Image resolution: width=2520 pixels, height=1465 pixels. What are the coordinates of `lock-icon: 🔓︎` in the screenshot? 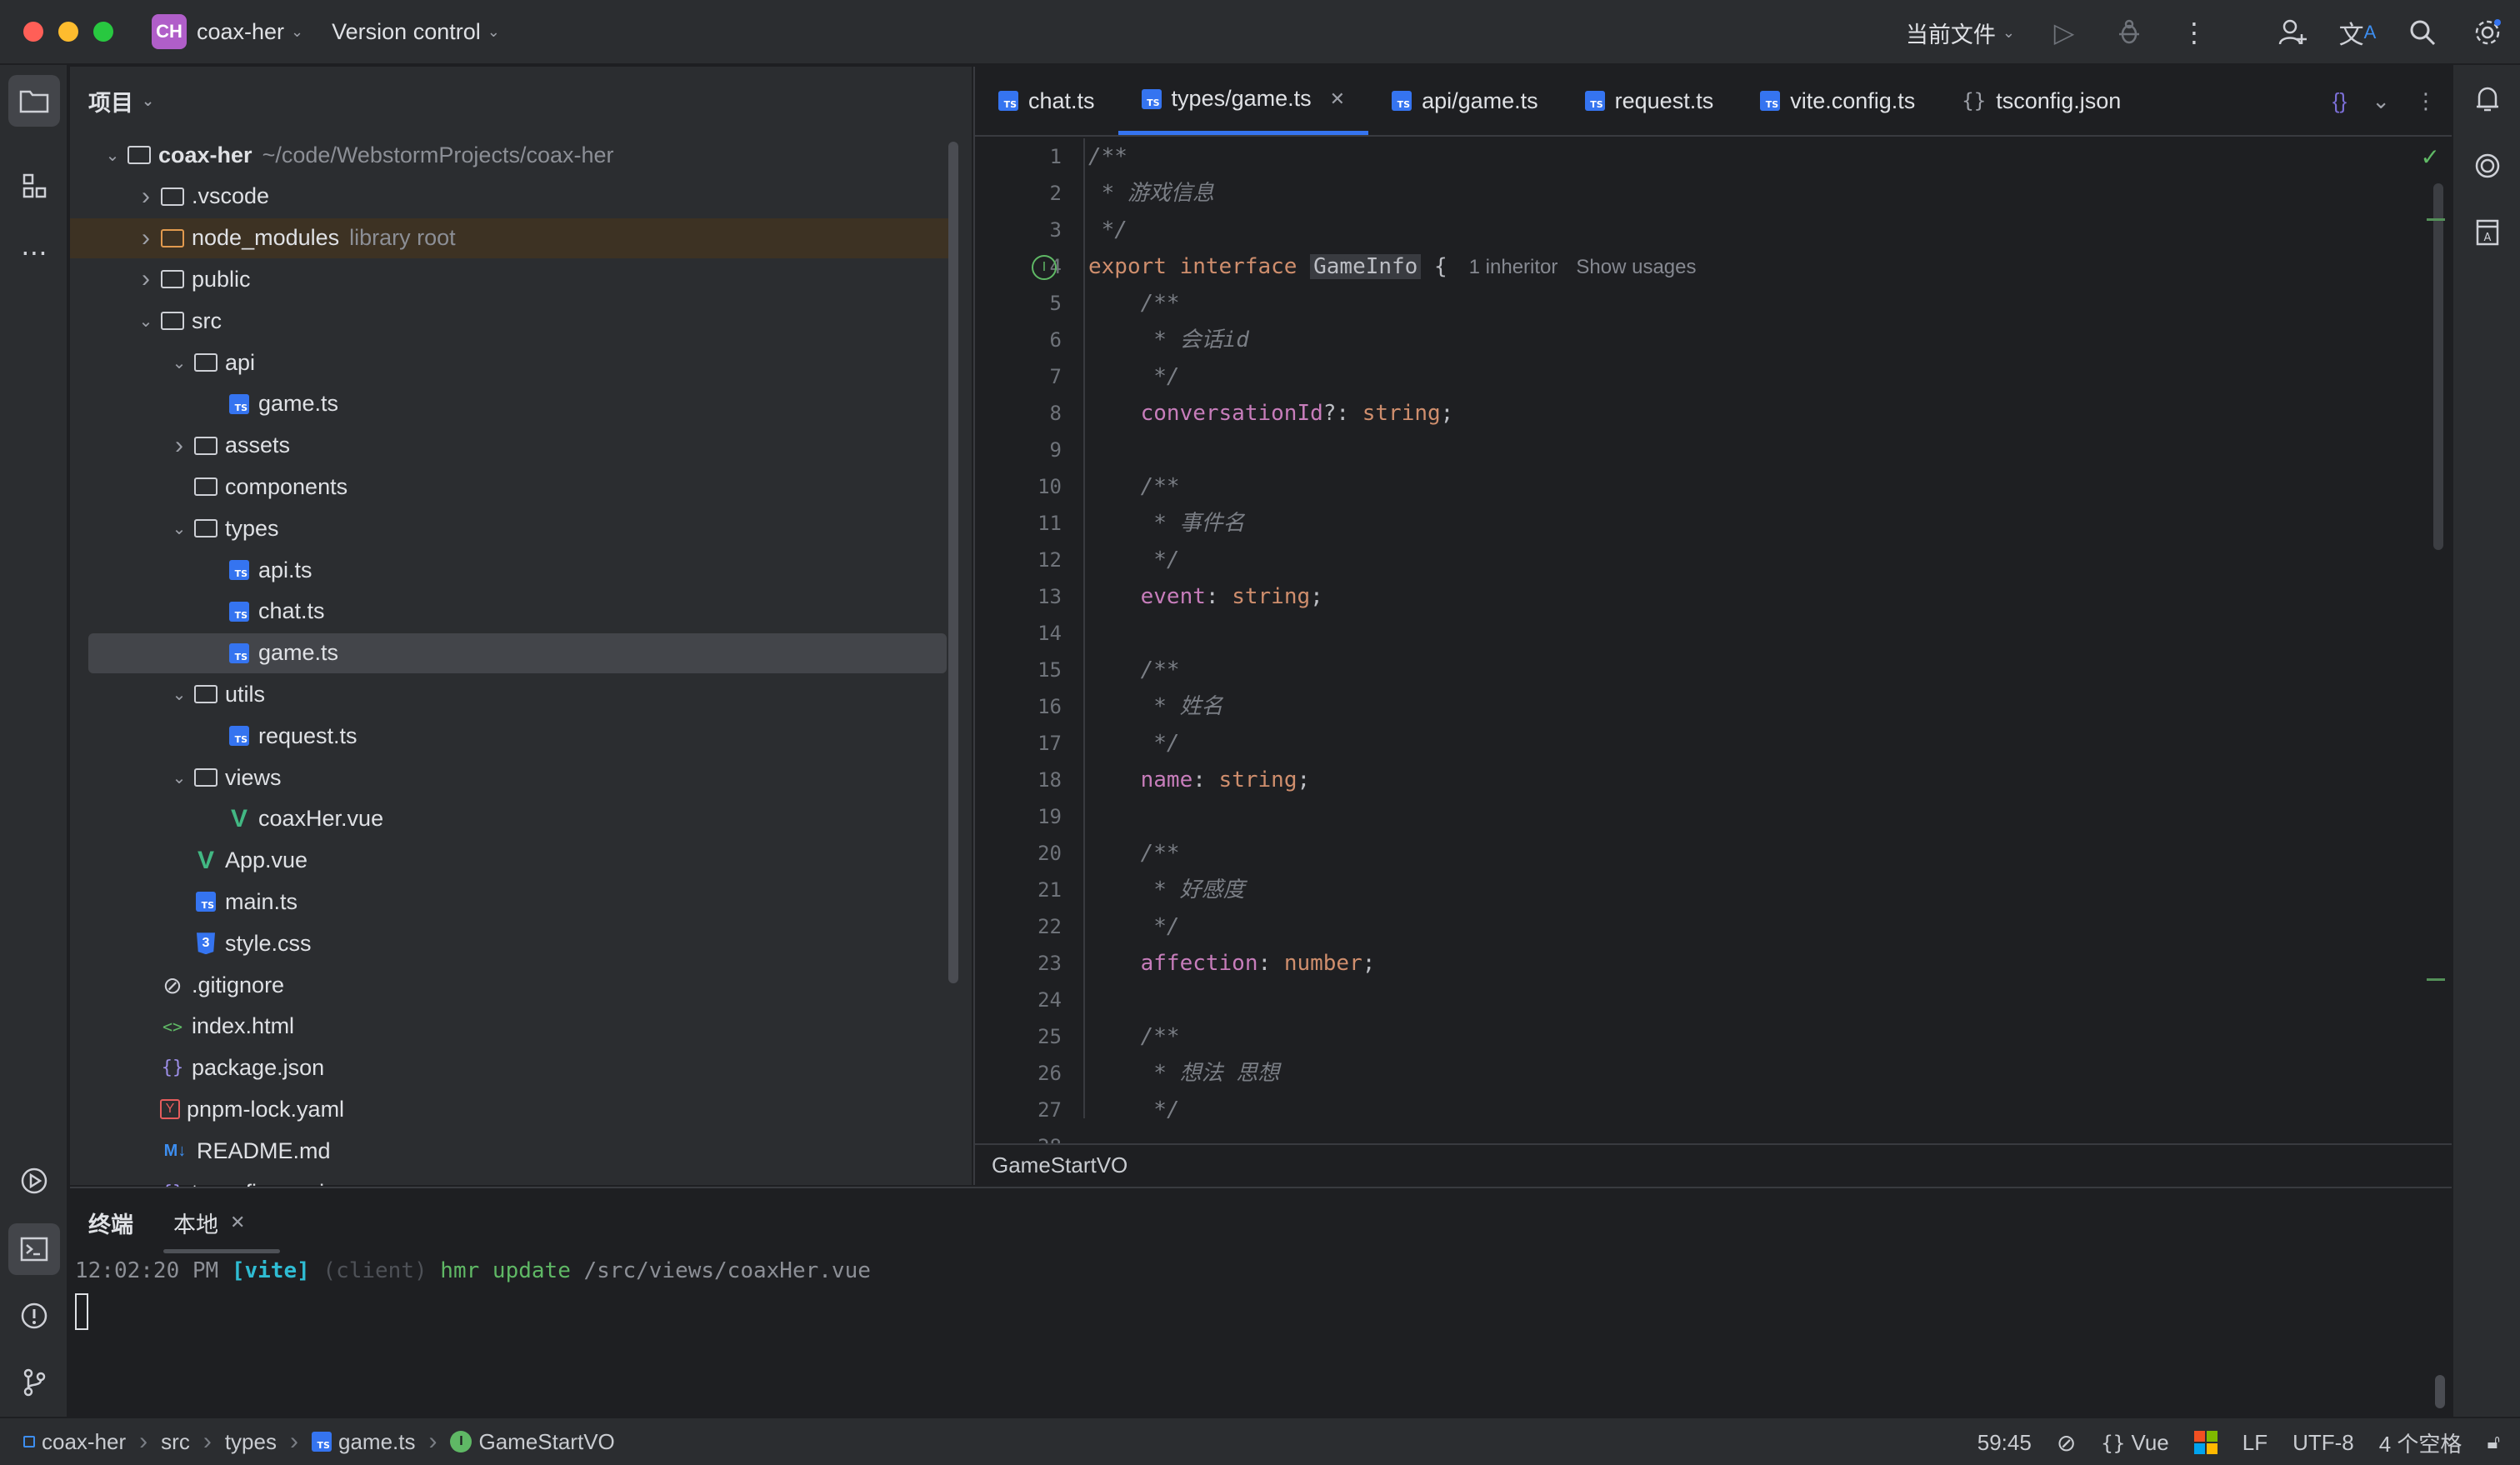 It's located at (2493, 1442).